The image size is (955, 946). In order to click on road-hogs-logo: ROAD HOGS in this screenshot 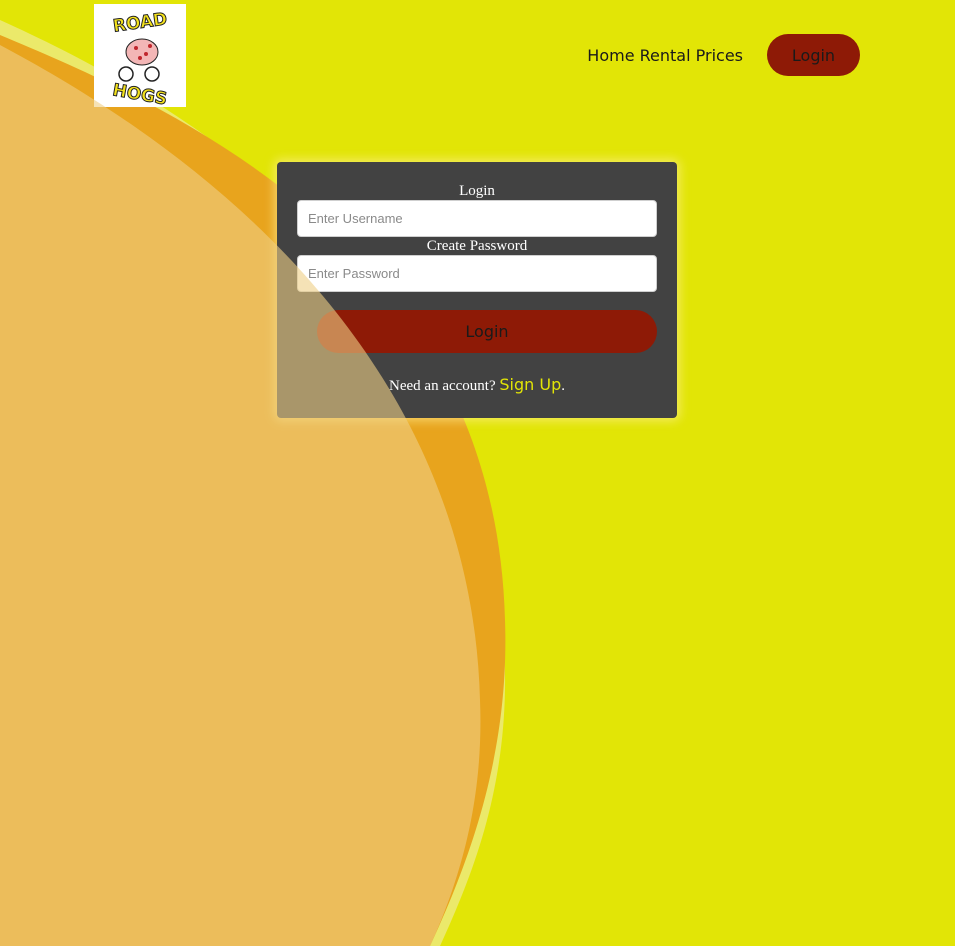, I will do `click(140, 55)`.